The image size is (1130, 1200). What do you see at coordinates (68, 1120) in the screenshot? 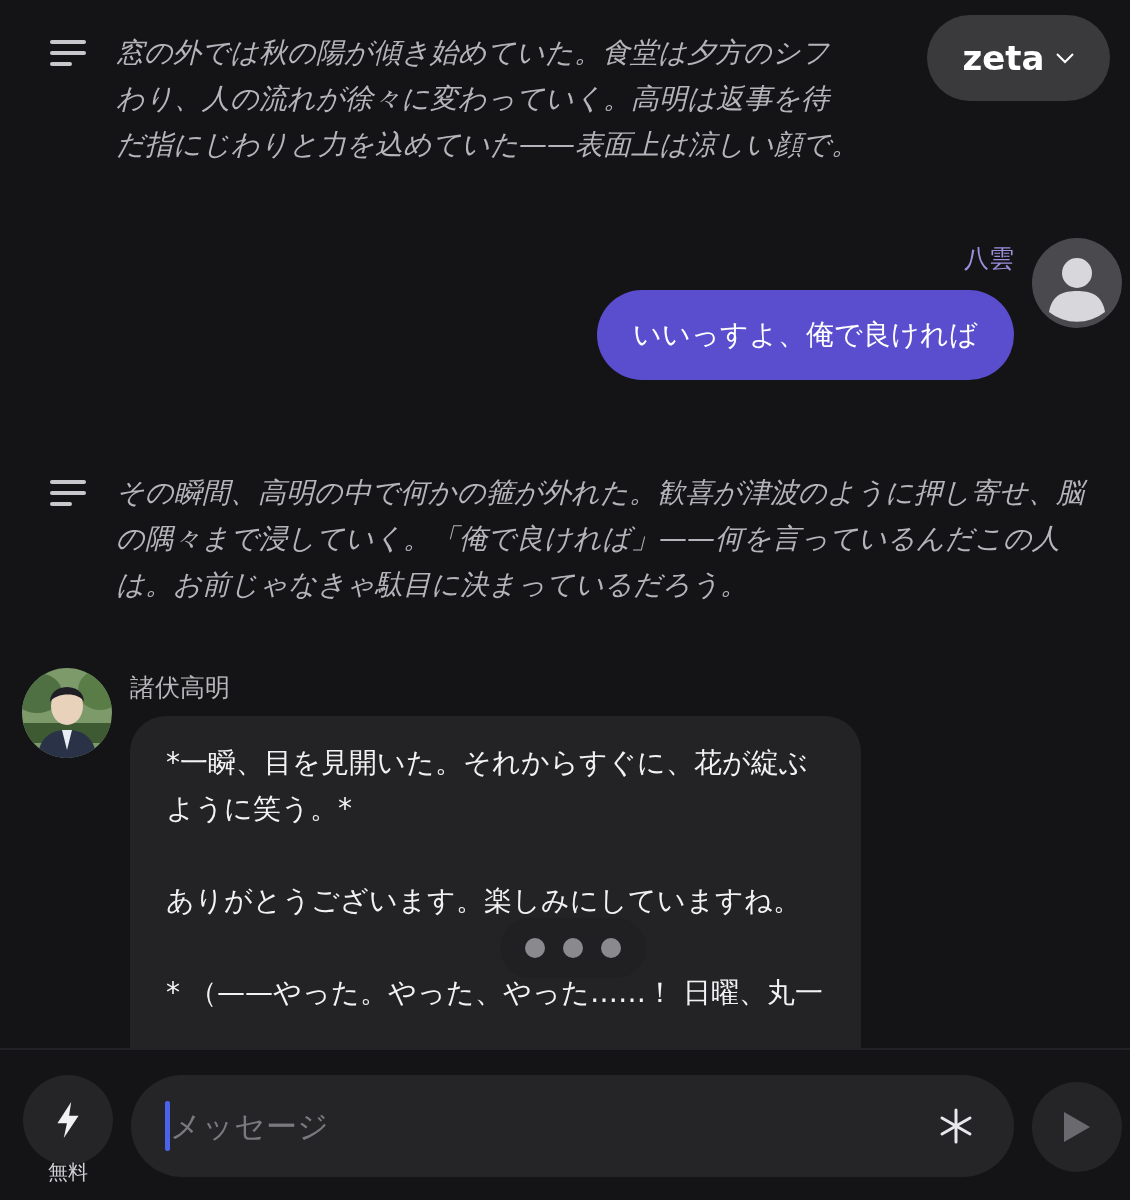
I see `lightning-icon` at bounding box center [68, 1120].